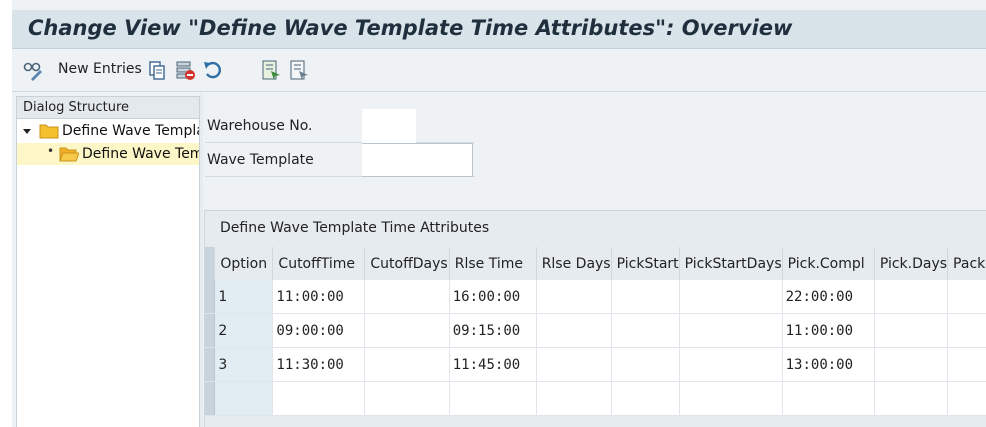 The width and height of the screenshot is (986, 427). I want to click on column-header: Rlse Days, so click(574, 263).